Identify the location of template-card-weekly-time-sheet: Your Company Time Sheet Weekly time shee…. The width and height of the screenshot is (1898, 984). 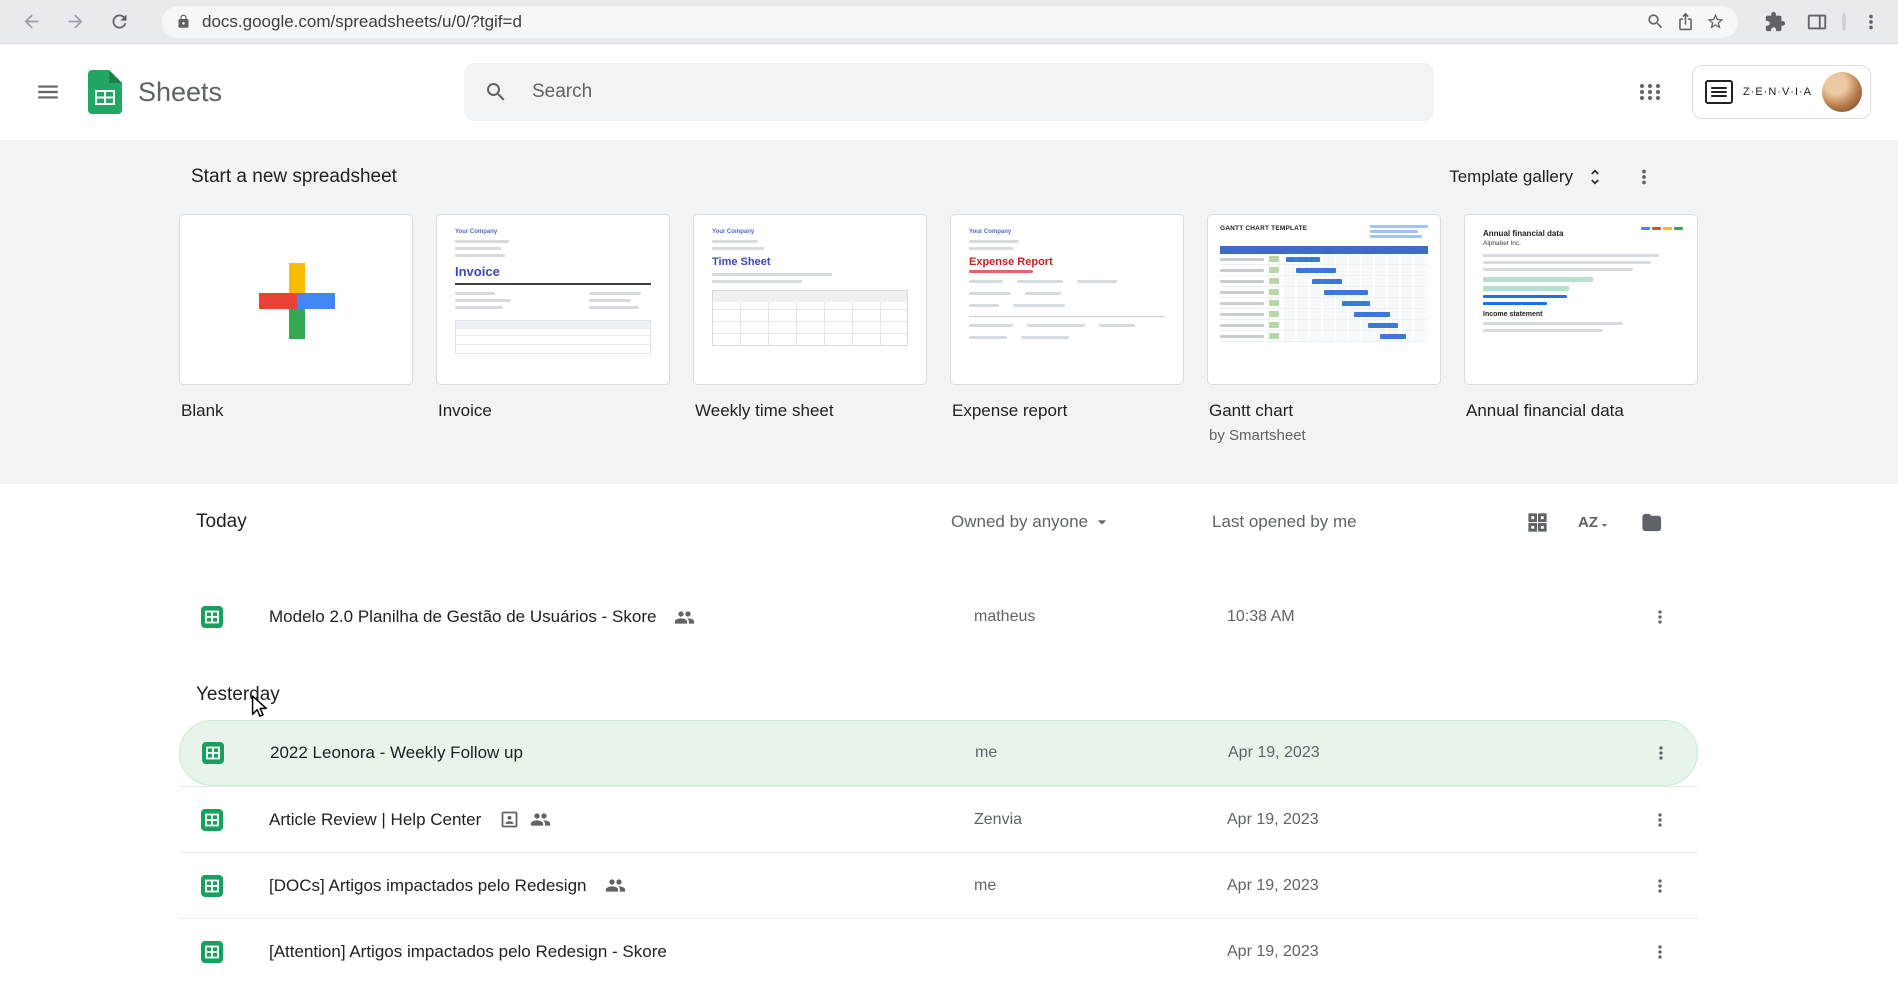
(810, 329).